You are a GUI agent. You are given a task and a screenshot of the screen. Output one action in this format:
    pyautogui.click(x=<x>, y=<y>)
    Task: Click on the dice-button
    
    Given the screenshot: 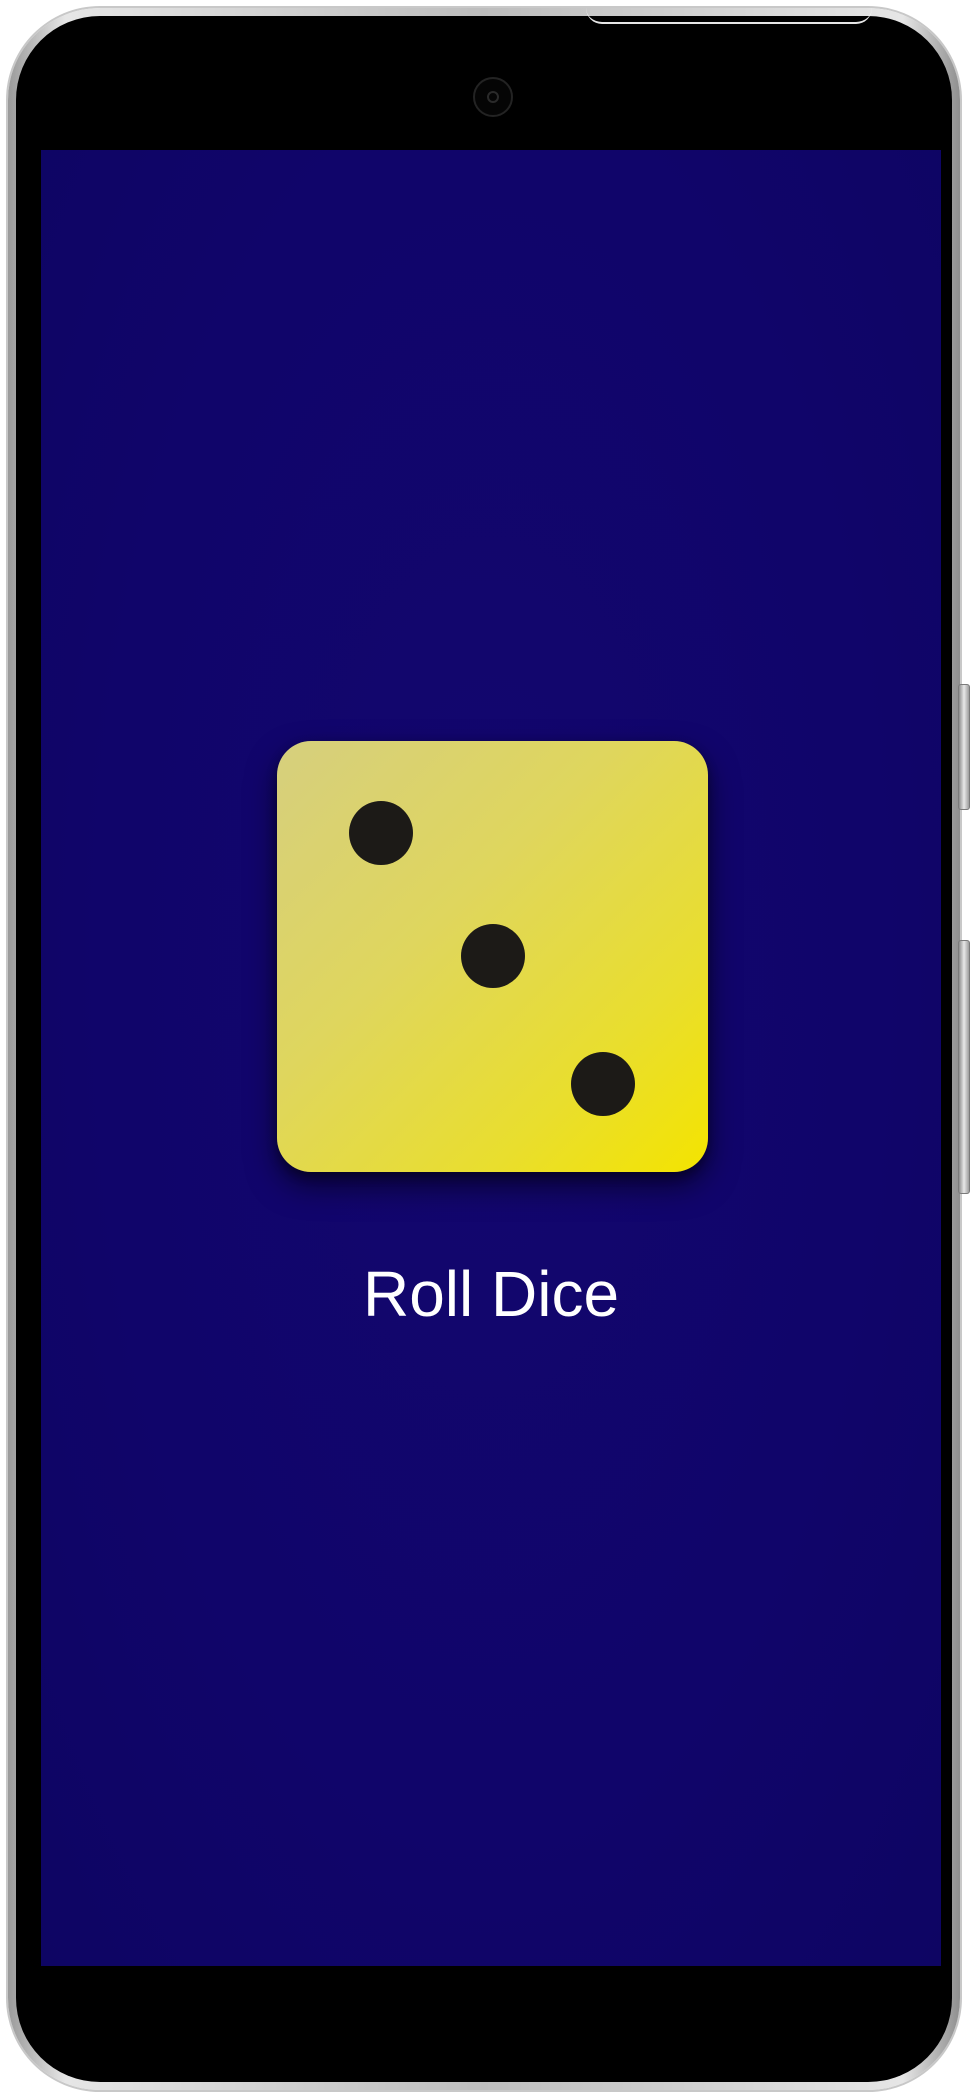 What is the action you would take?
    pyautogui.click(x=492, y=956)
    